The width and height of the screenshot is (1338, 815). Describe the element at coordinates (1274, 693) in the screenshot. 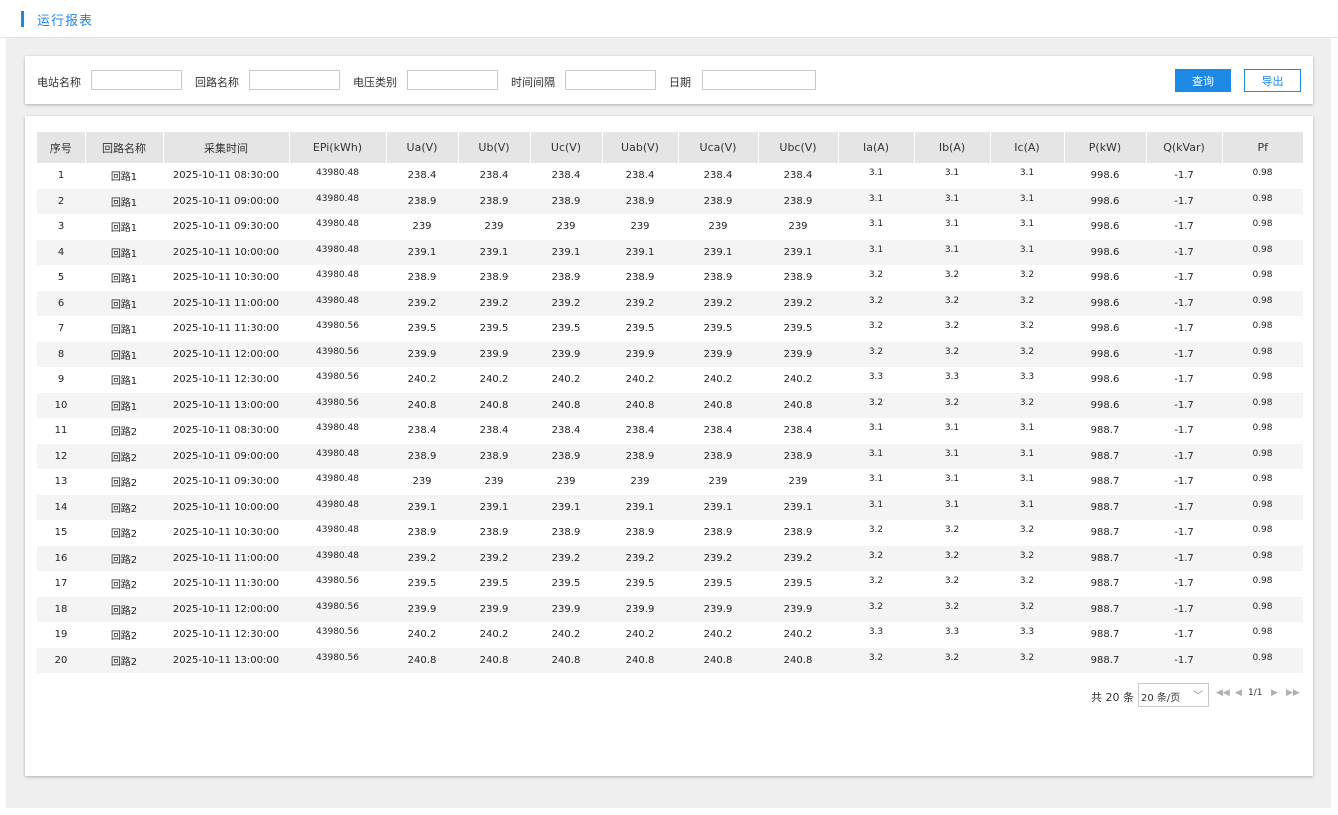

I see `next-page-icon: ▶` at that location.